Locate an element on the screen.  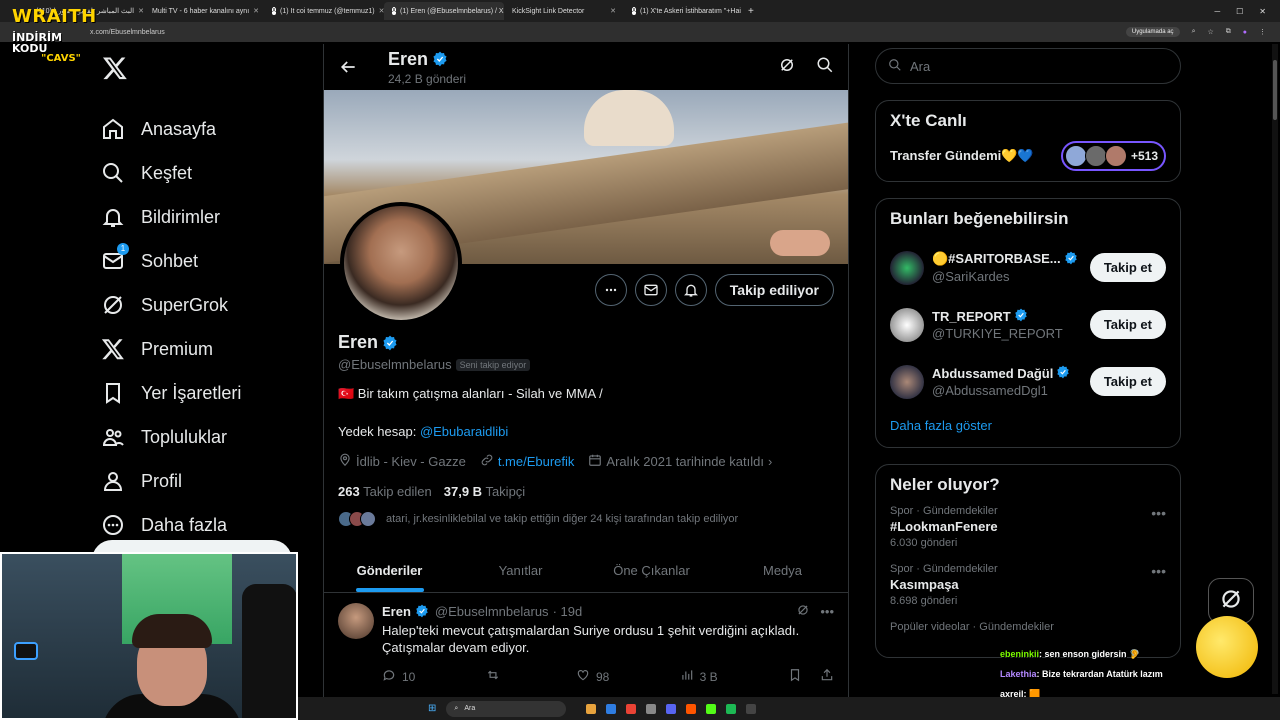
profile-website-link: t.me/Eburefik is located at coordinates (536, 461).